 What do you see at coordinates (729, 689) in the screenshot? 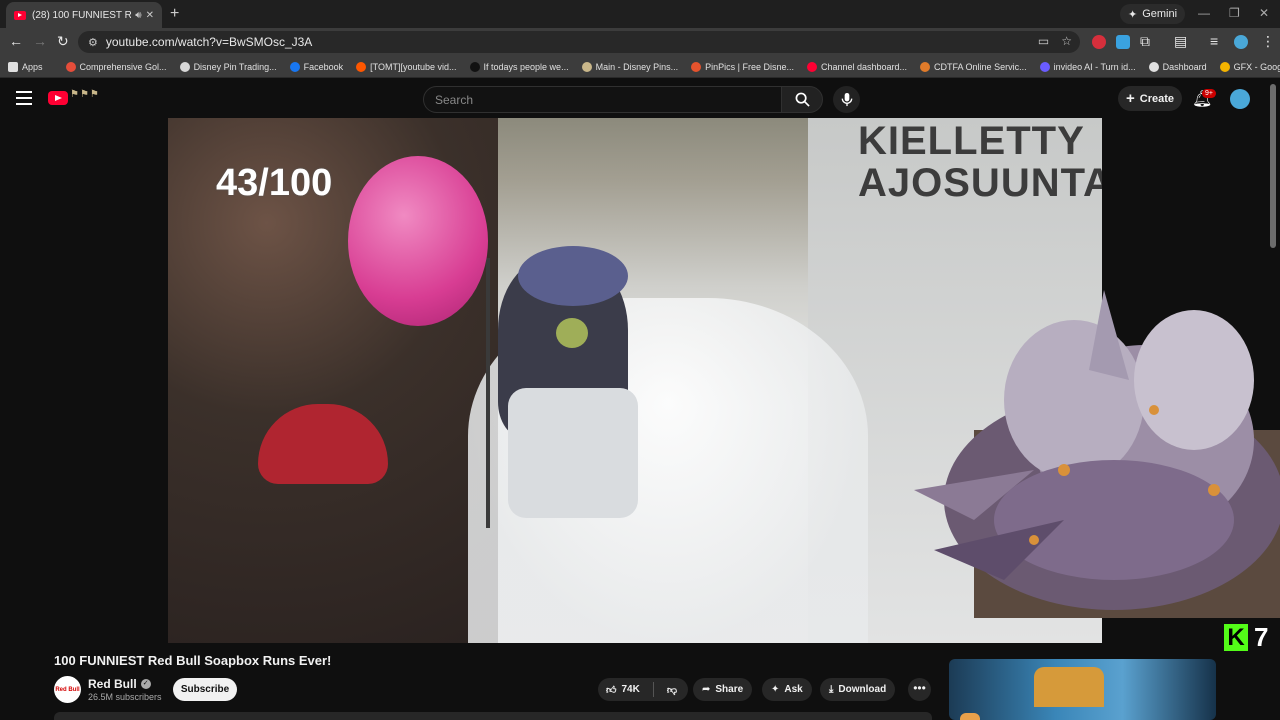
I see `share-label: Share` at bounding box center [729, 689].